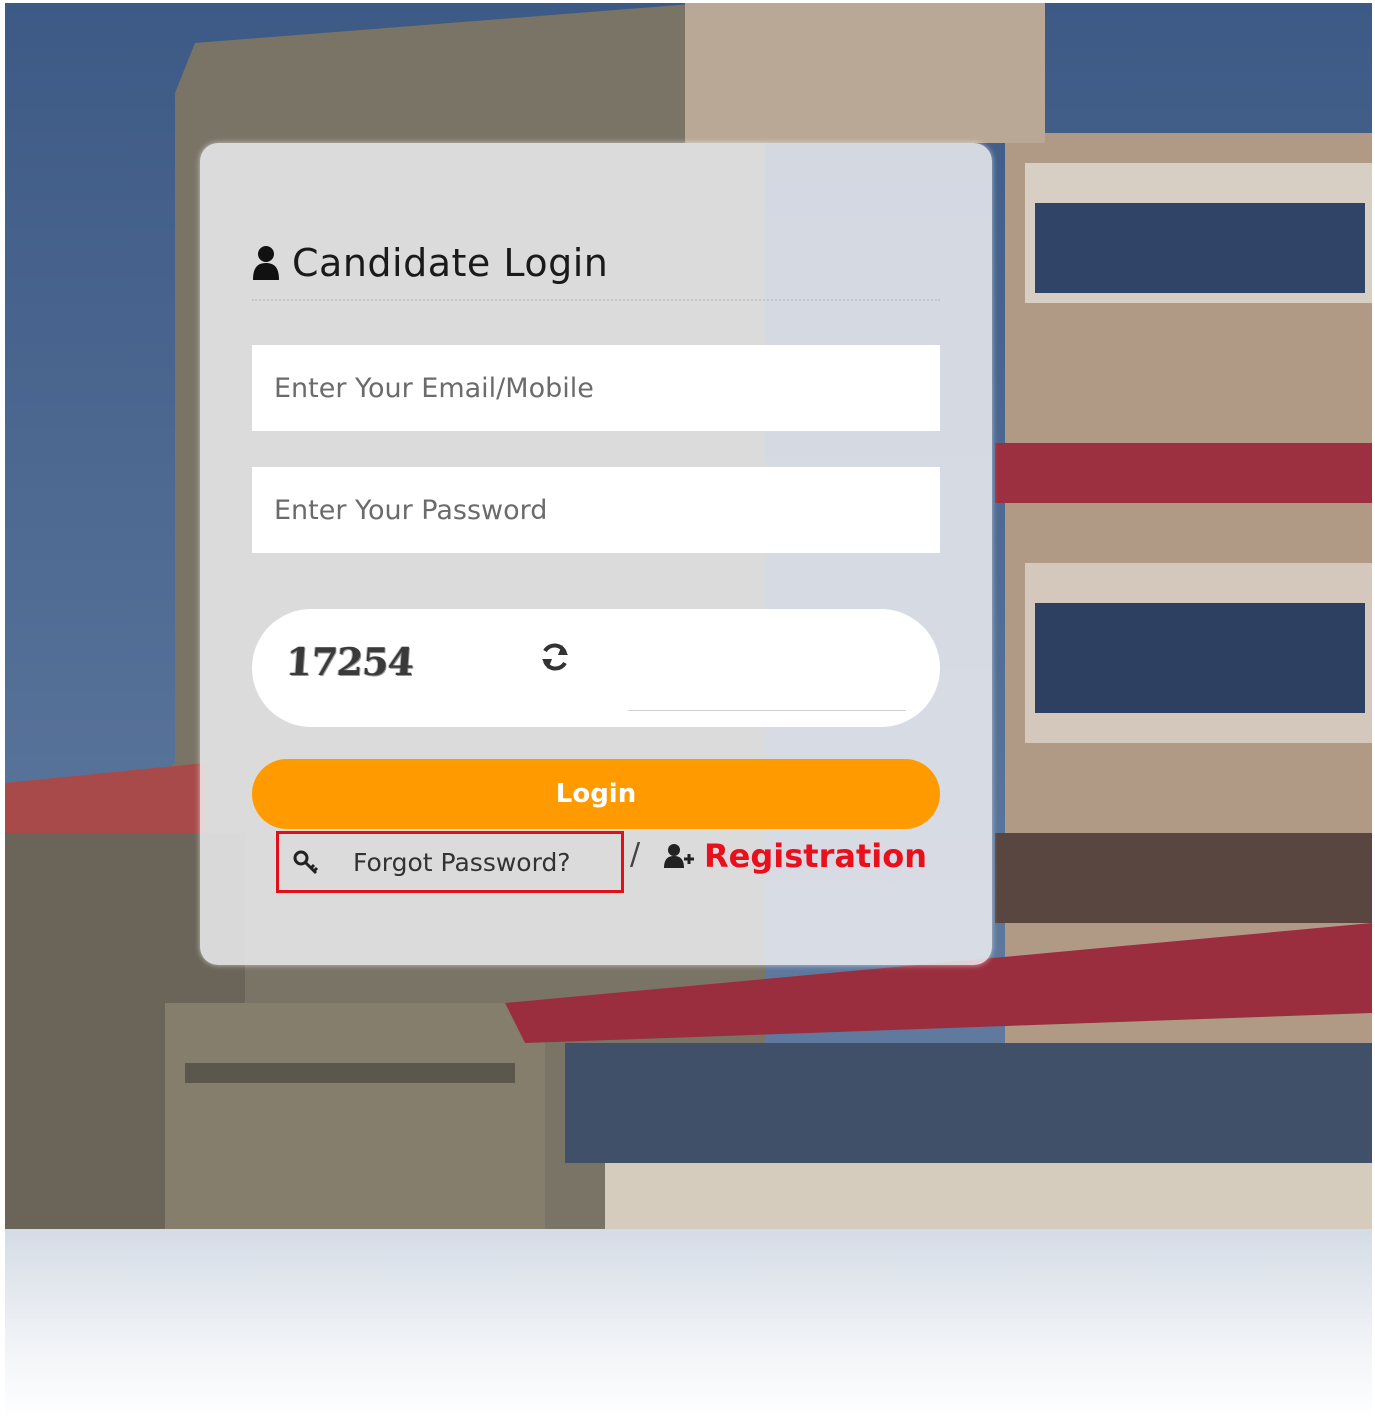 The width and height of the screenshot is (1375, 1423). What do you see at coordinates (596, 794) in the screenshot?
I see `login-button: Login` at bounding box center [596, 794].